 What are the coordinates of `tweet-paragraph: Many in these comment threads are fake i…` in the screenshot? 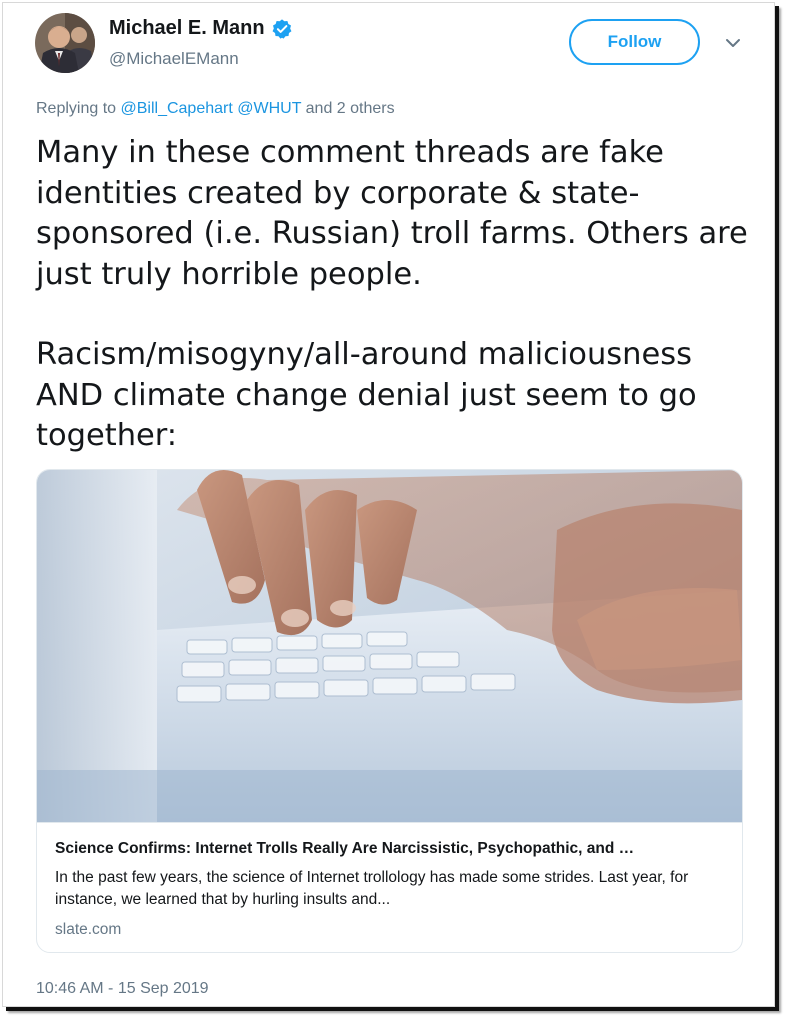 It's located at (392, 213).